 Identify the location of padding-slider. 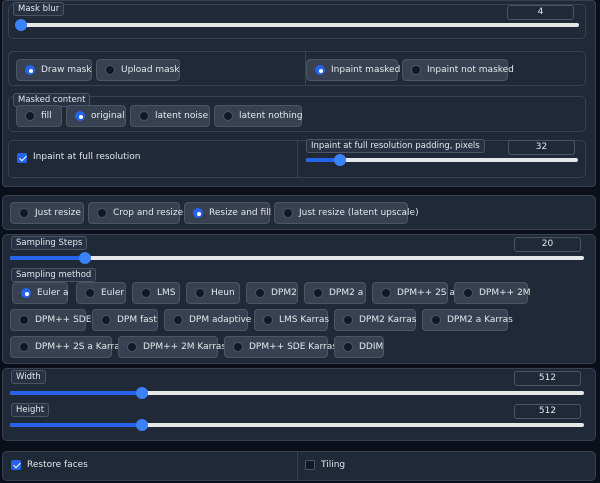
(442, 160).